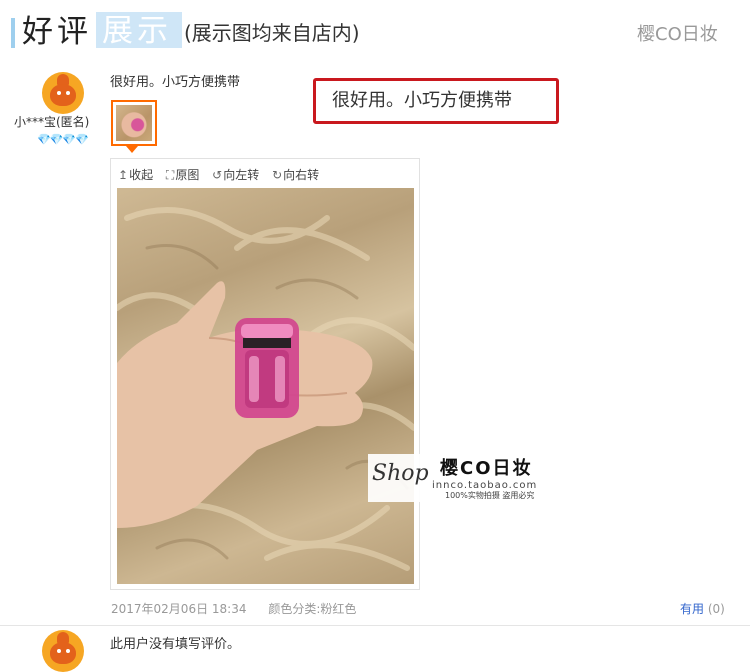  I want to click on review-date: 2017年02月06日 18:34, so click(179, 609).